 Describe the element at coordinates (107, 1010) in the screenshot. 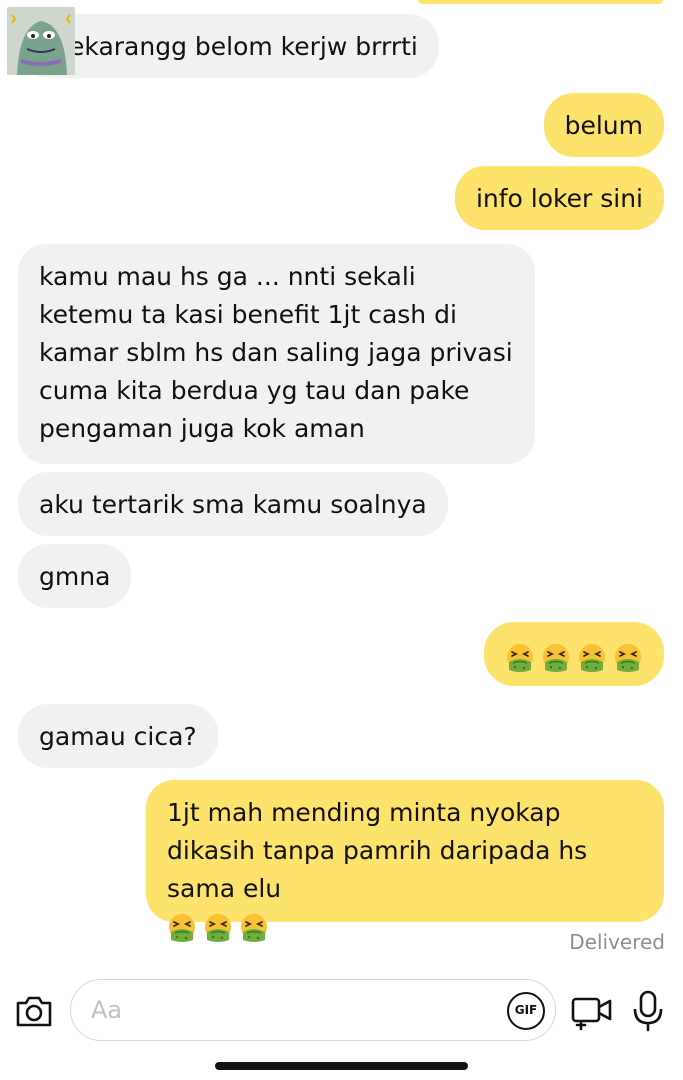

I see `message-input-placeholder: Aa` at that location.